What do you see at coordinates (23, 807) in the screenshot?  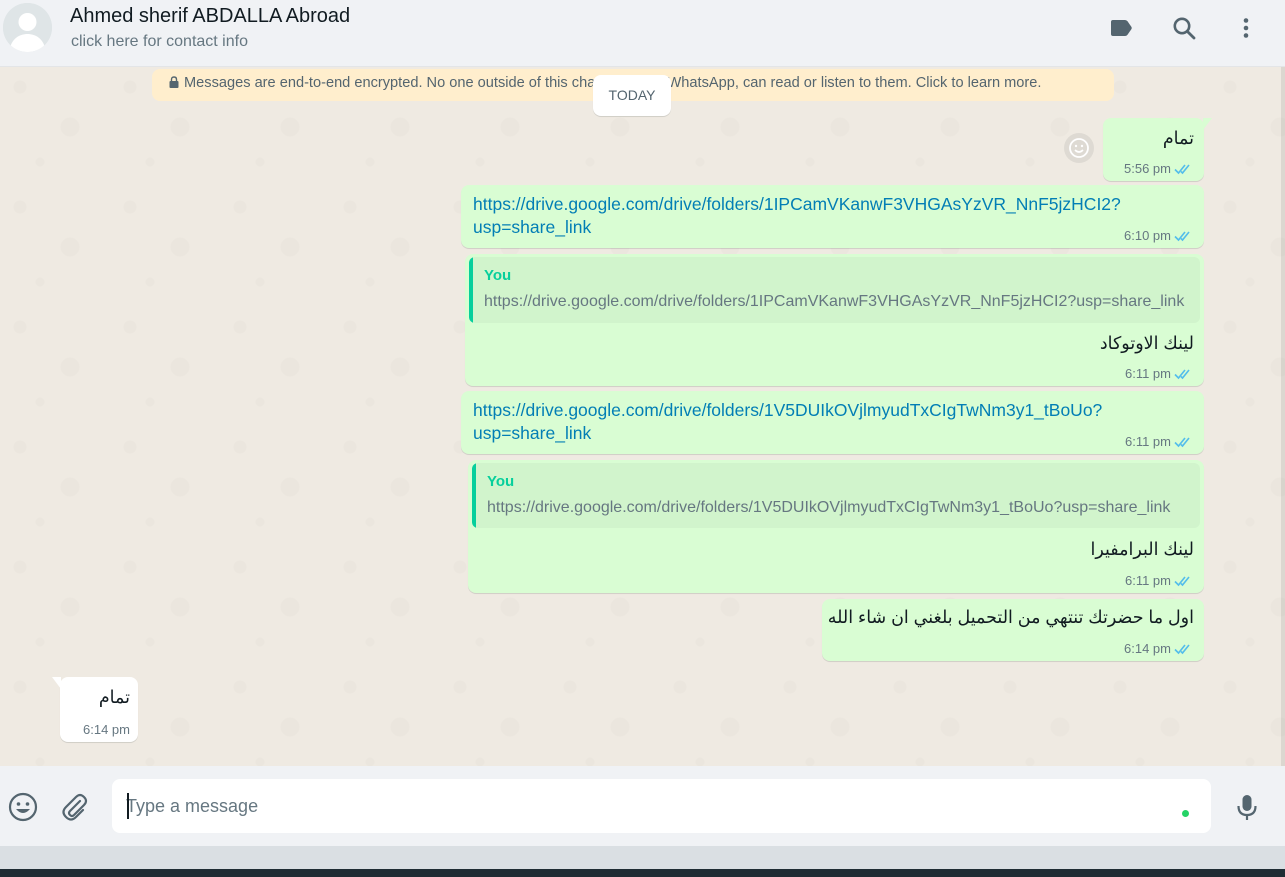 I see `emoji-icon` at bounding box center [23, 807].